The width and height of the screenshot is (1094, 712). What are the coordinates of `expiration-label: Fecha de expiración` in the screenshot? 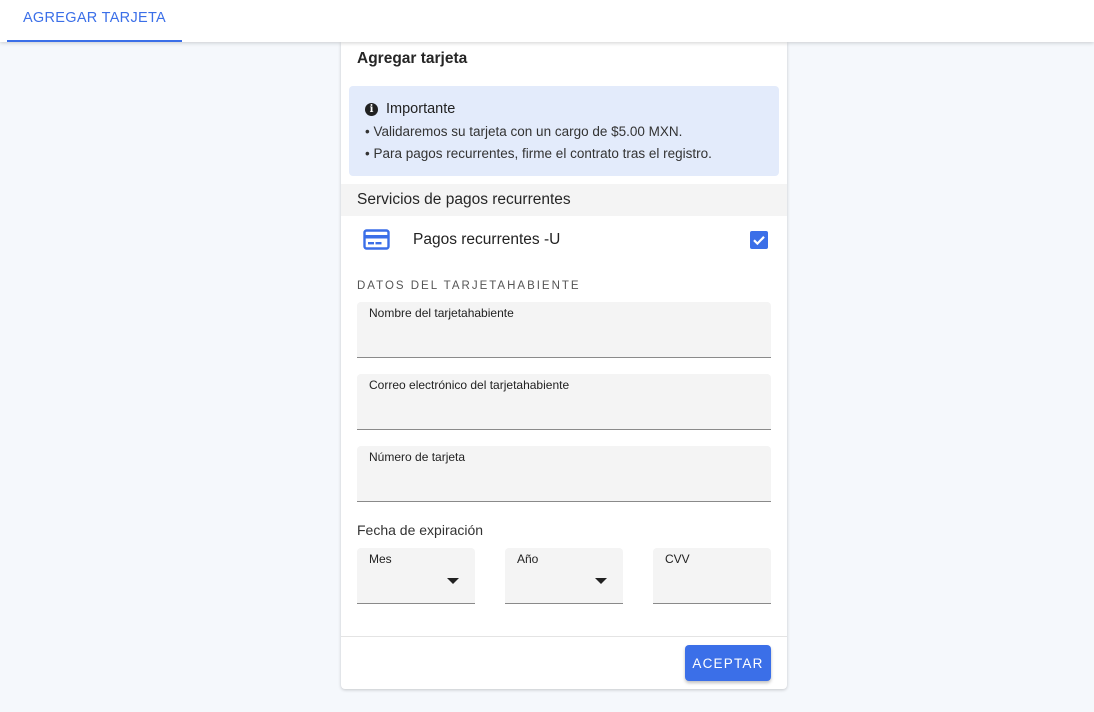 It's located at (420, 530).